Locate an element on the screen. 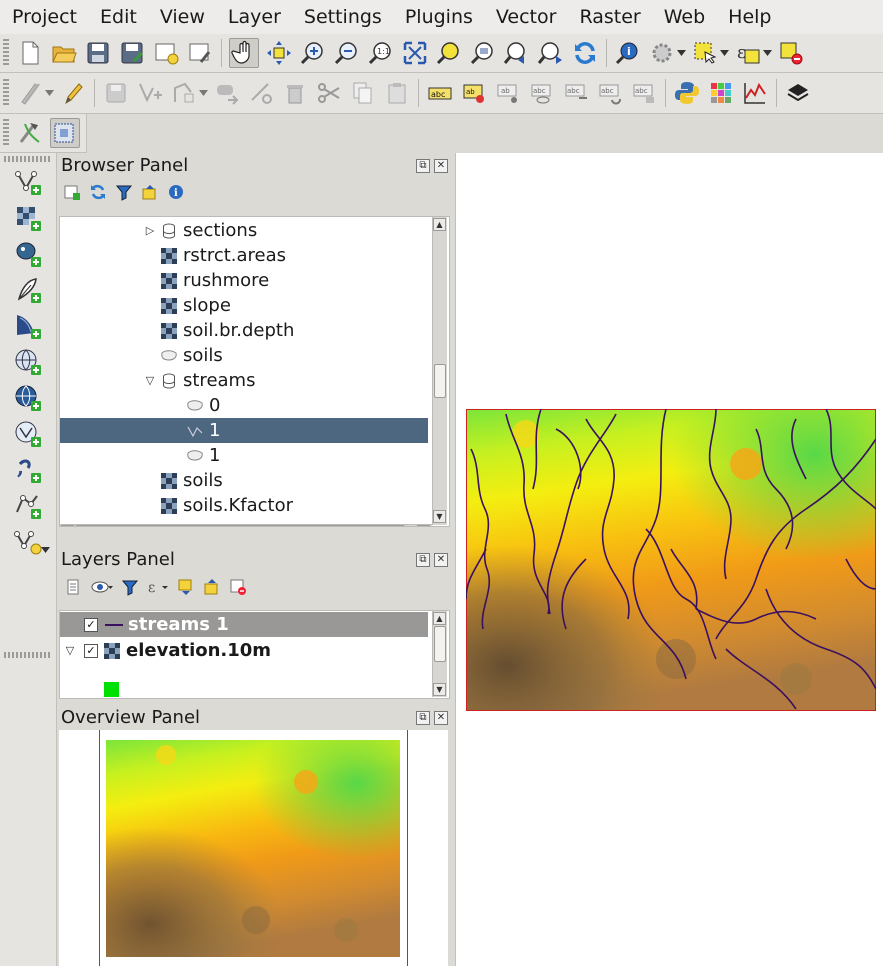 This screenshot has width=883, height=966. layer-row-elevation: ▽ ✓ elevation.10m is located at coordinates (244, 650).